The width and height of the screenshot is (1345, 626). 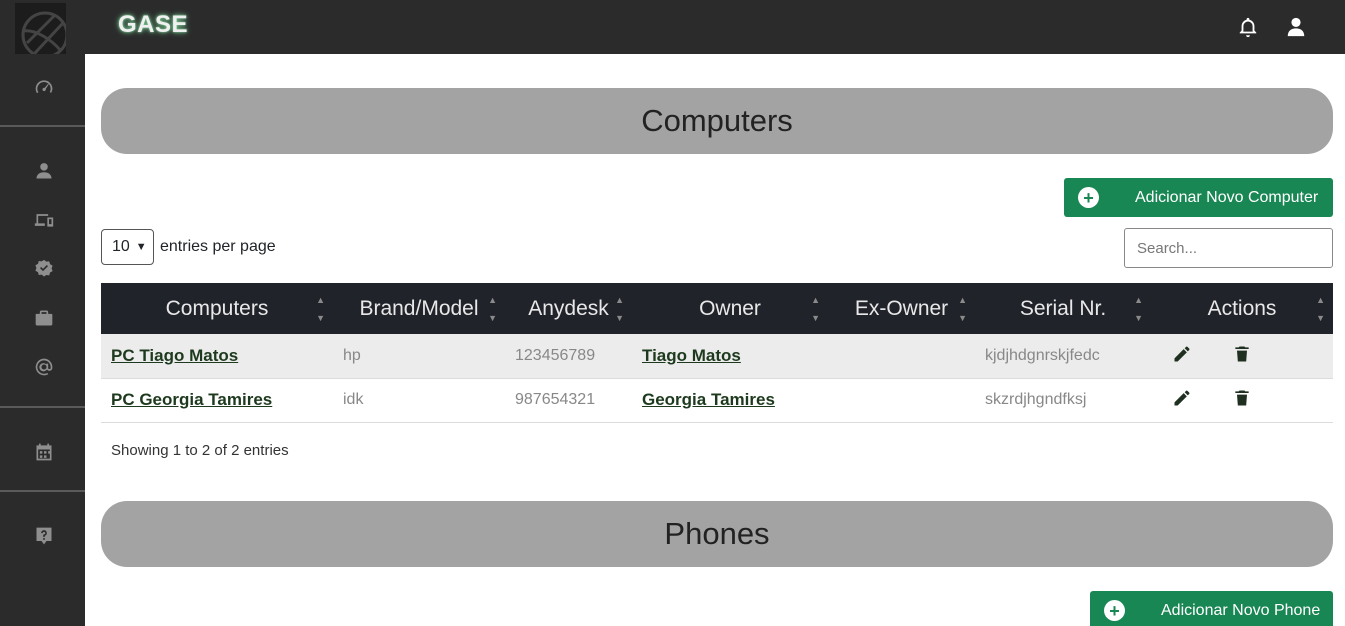 I want to click on brand-title: GASE, so click(x=153, y=25).